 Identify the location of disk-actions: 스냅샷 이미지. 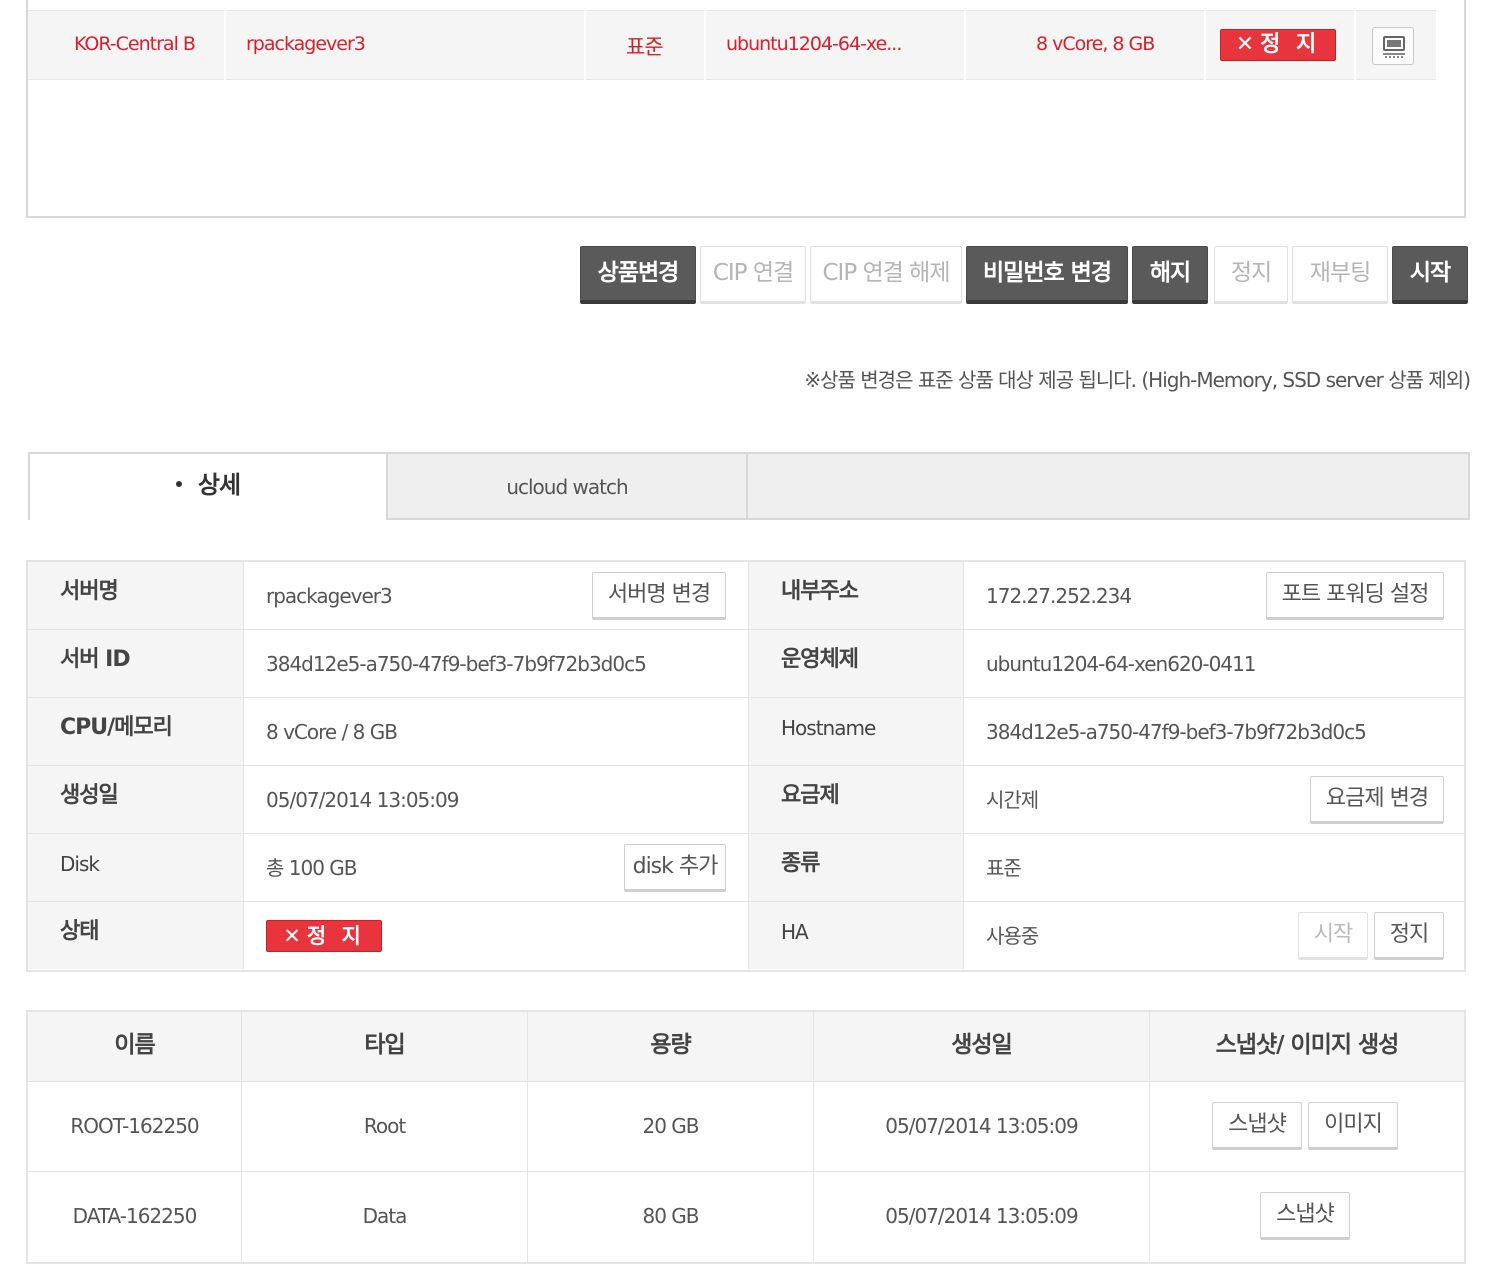
(1307, 1127).